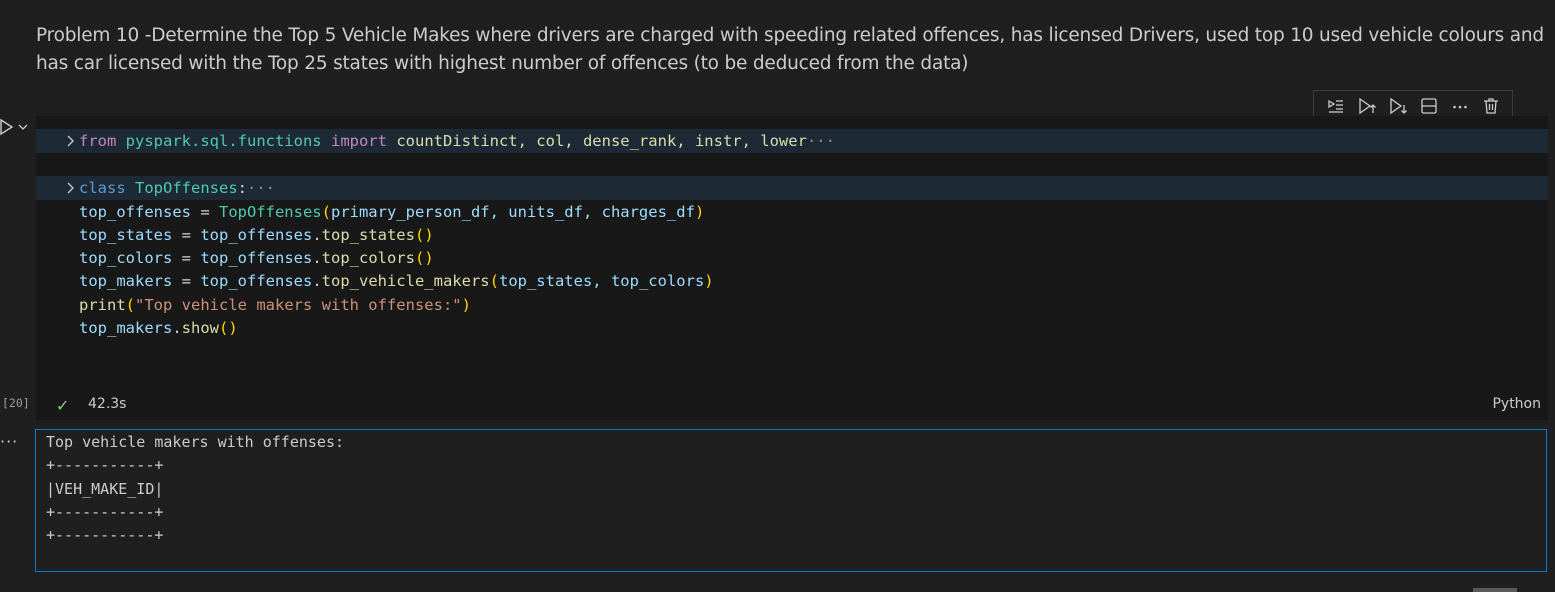  What do you see at coordinates (1429, 106) in the screenshot?
I see `split-cell-icon` at bounding box center [1429, 106].